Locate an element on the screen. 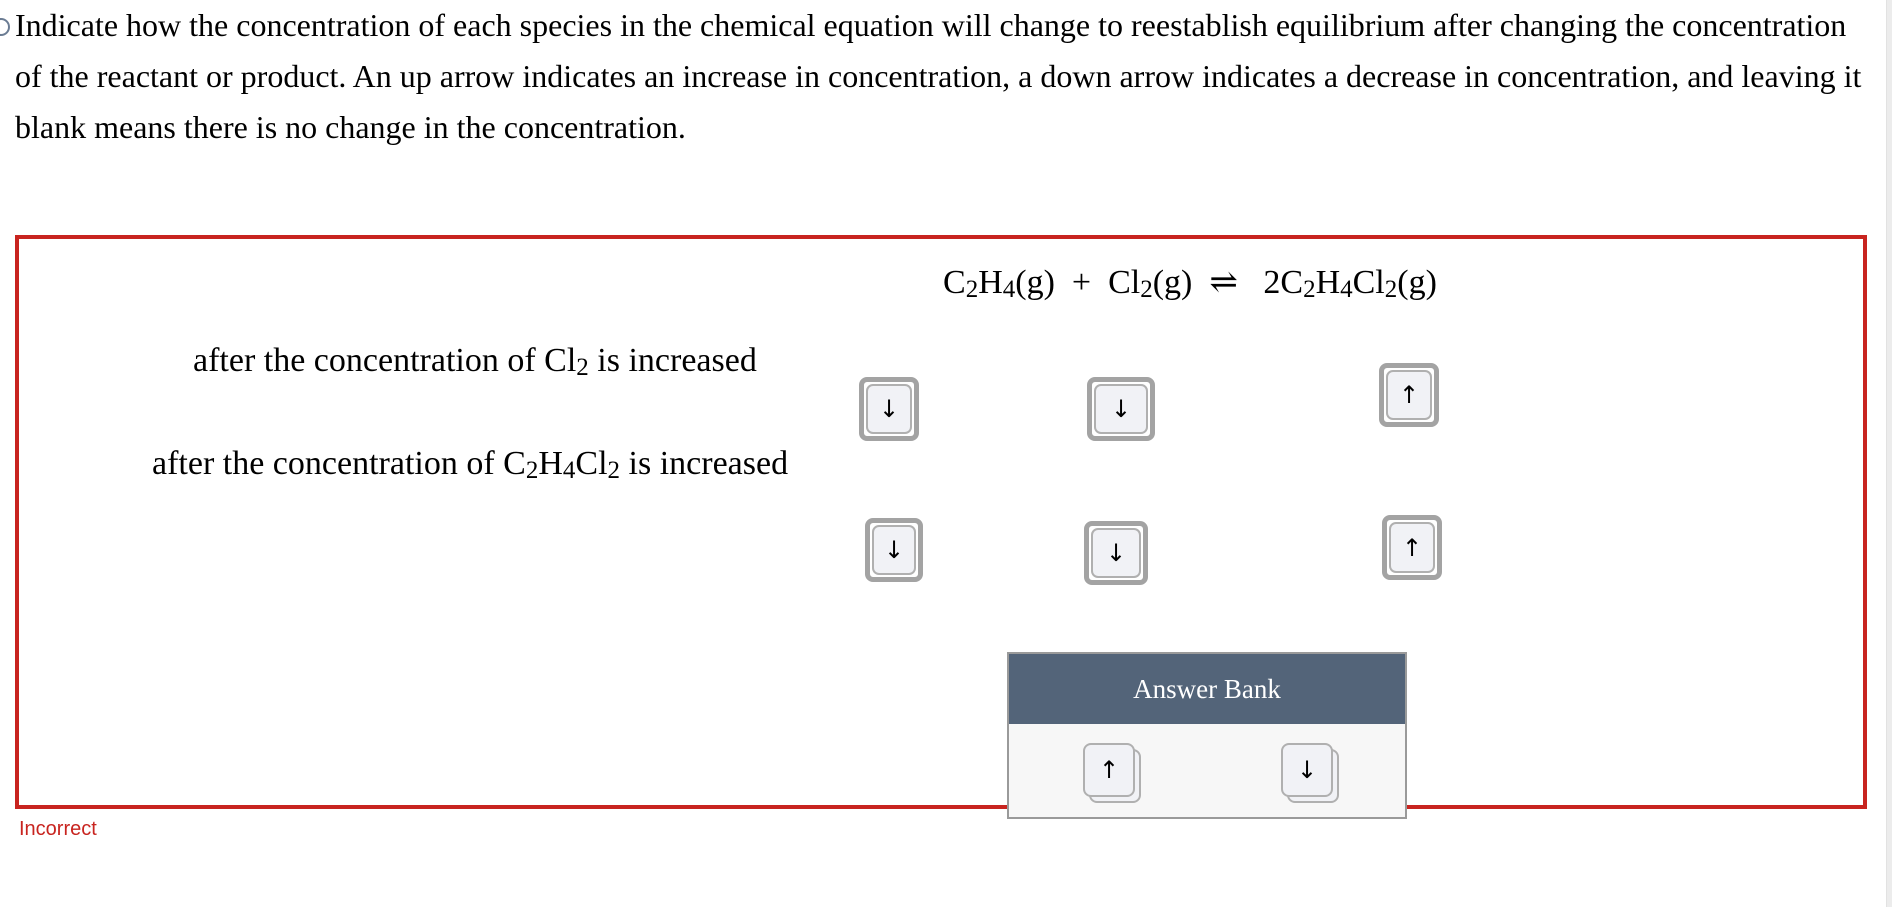 This screenshot has width=1892, height=907. drop-zone-row1-c2h4: ↓ is located at coordinates (889, 409).